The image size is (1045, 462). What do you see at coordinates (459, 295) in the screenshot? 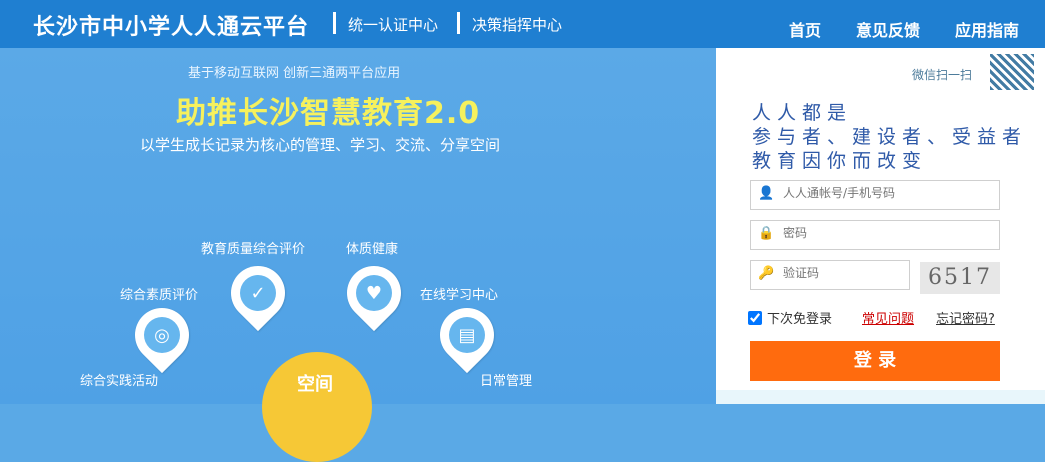
I see `feature-label-online-learning: 在线学习中心` at bounding box center [459, 295].